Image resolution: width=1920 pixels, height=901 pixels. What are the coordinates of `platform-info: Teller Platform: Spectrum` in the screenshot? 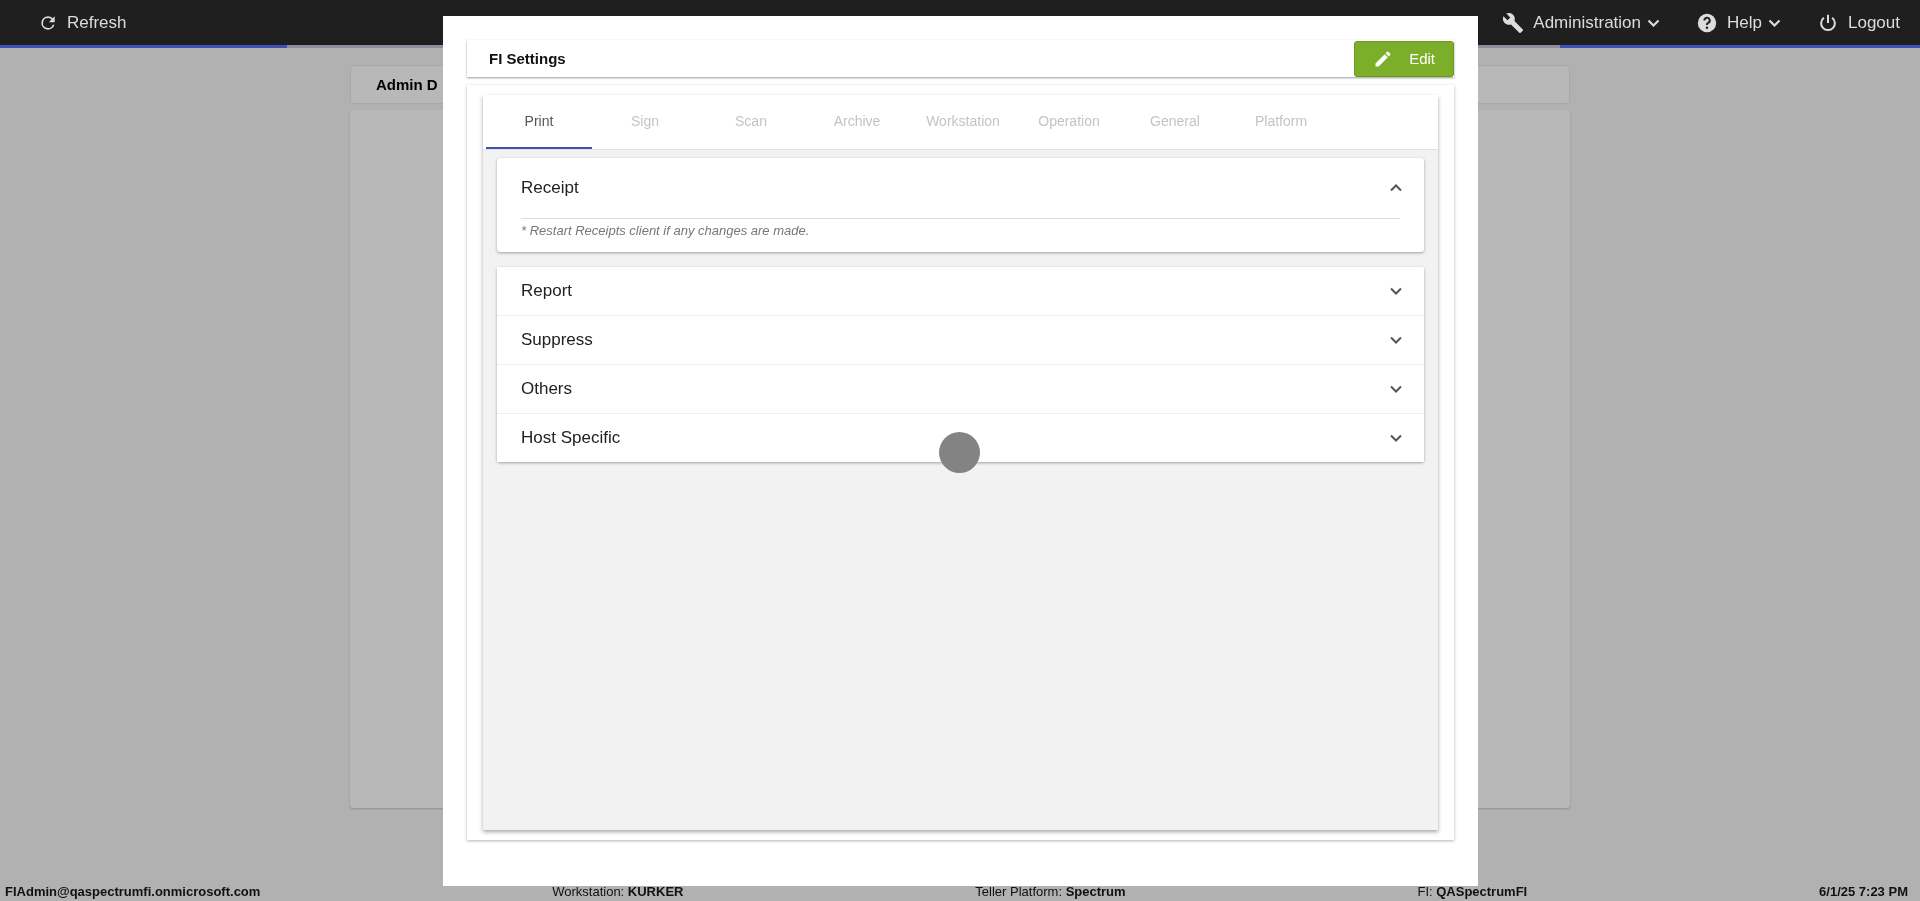 It's located at (1050, 891).